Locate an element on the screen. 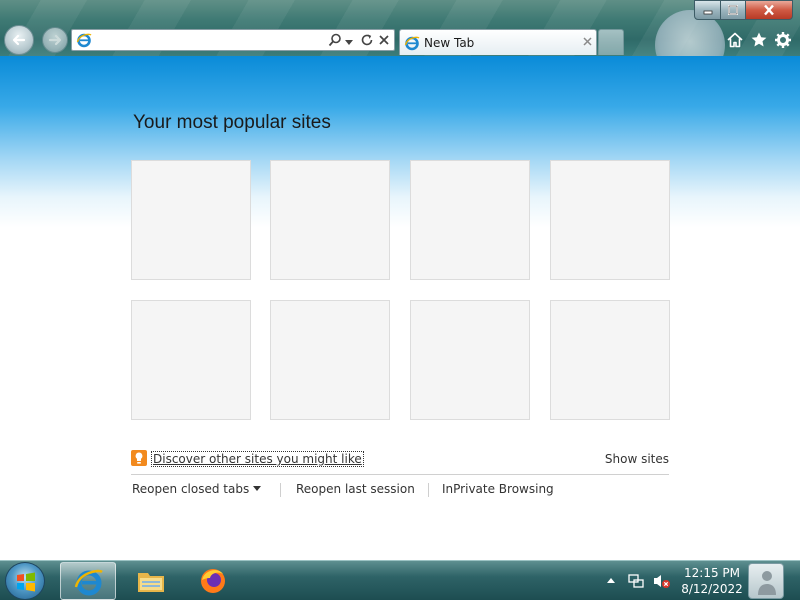 Image resolution: width=800 pixels, height=600 pixels. start-button is located at coordinates (25, 581).